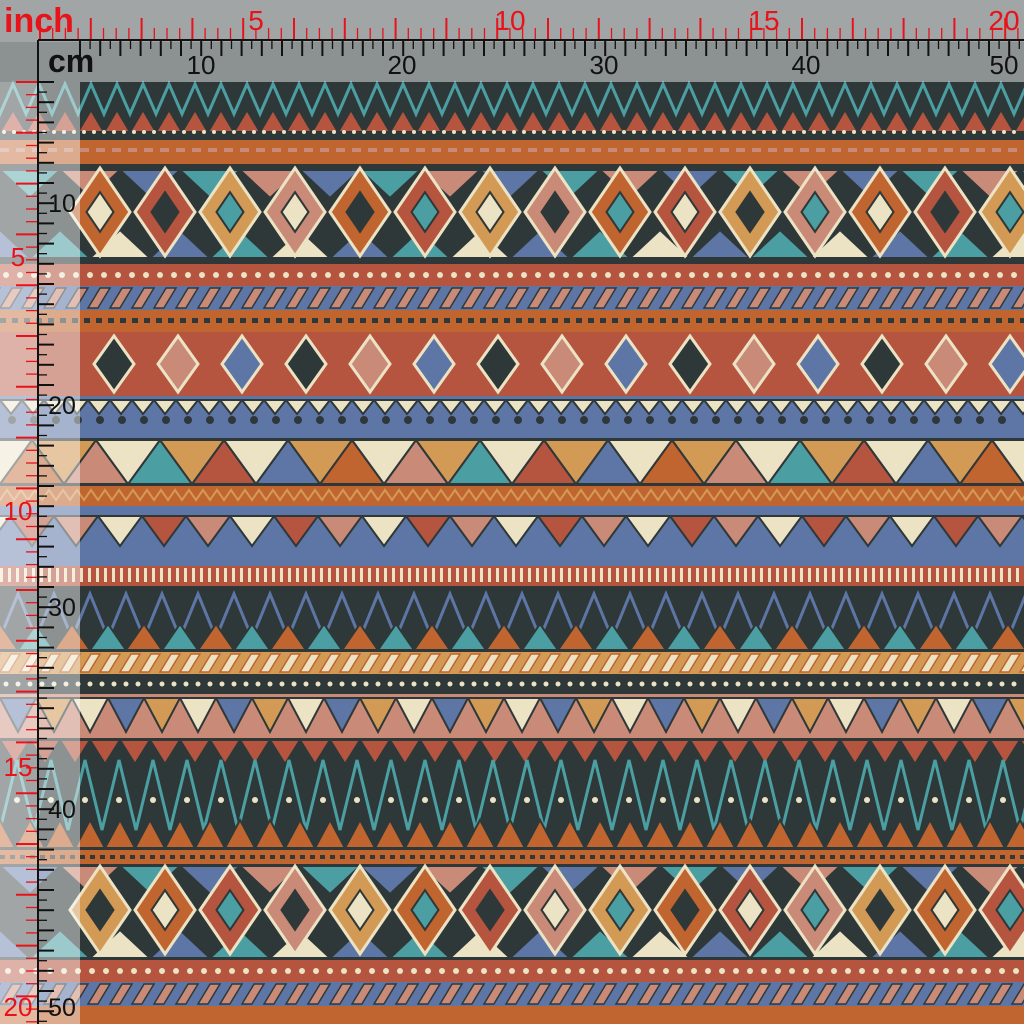 The image size is (1024, 1024). Describe the element at coordinates (509, 20) in the screenshot. I see `inch-top-number: 10` at that location.